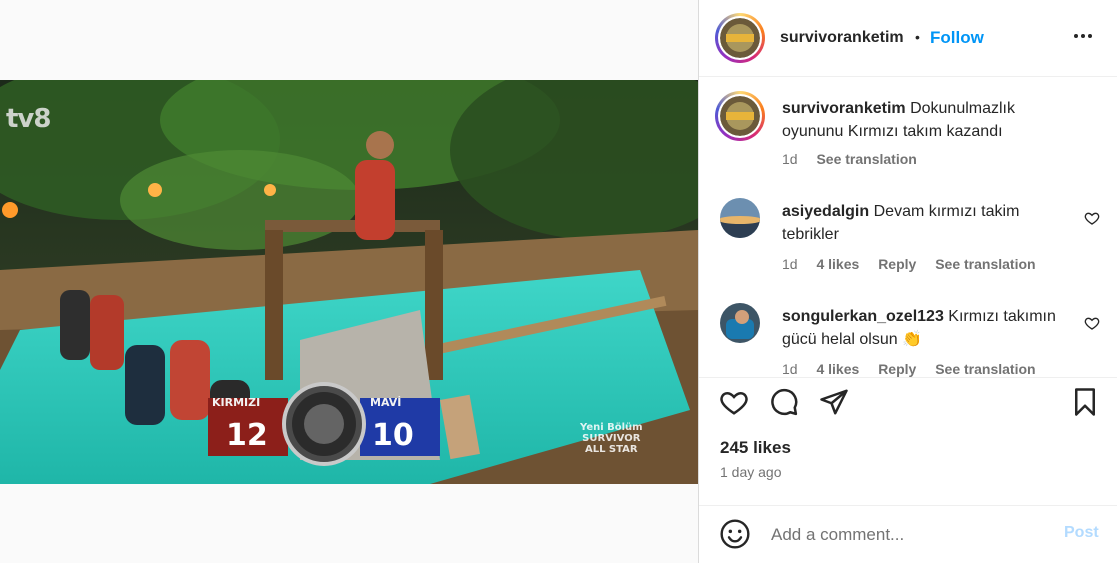  Describe the element at coordinates (324, 424) in the screenshot. I see `team-emblem` at that location.